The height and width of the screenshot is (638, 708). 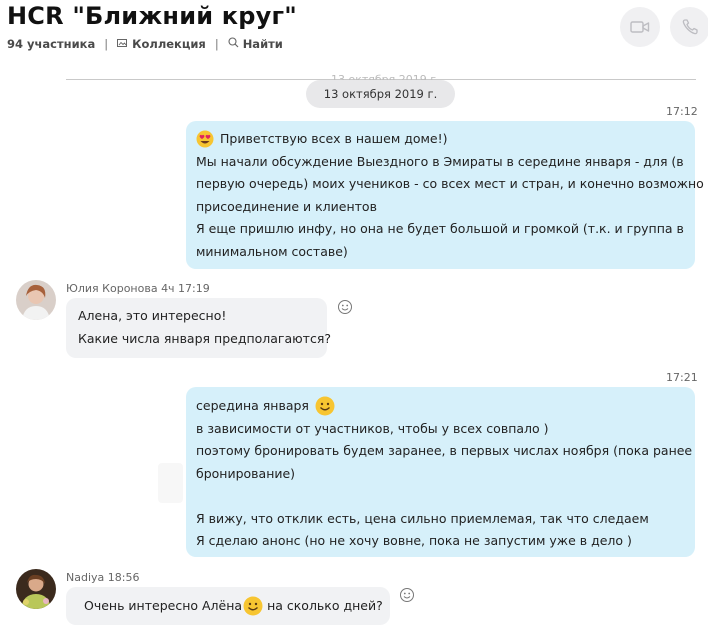 I want to click on phone-call-icon, so click(x=690, y=27).